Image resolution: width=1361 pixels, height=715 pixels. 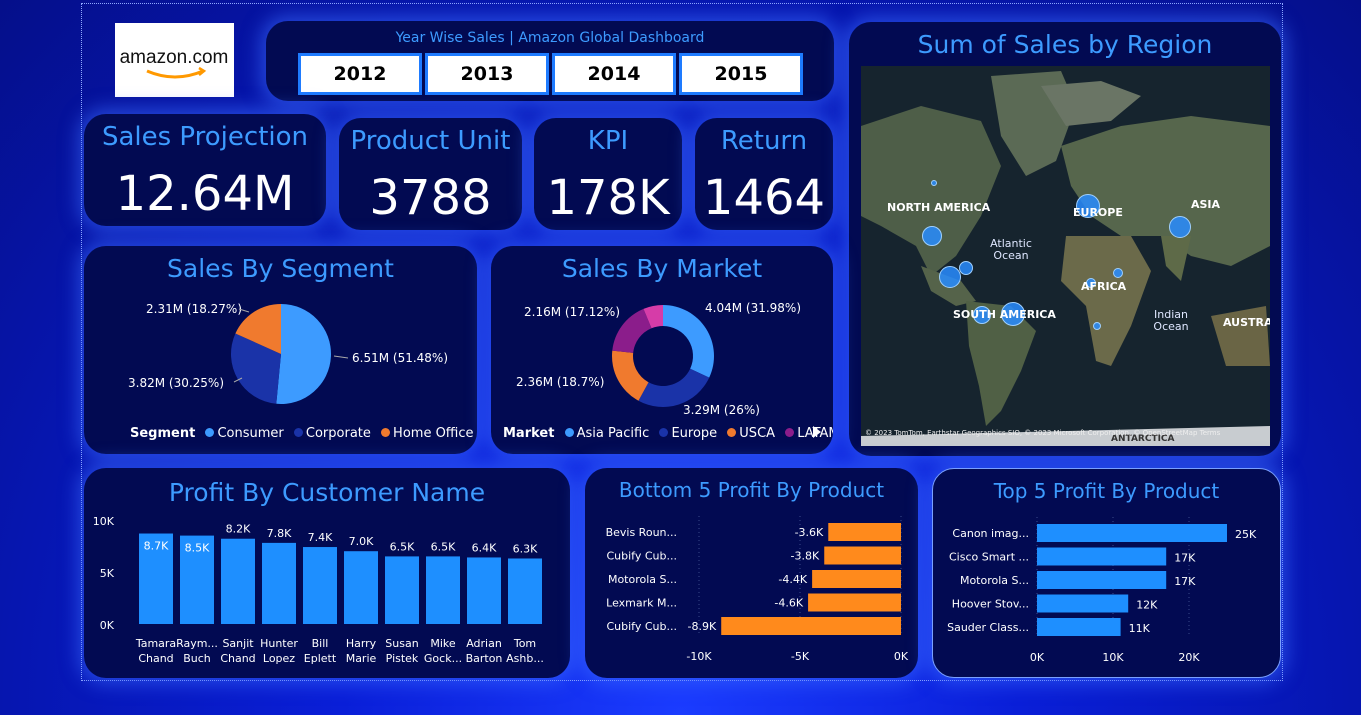 I want to click on bar-data-label: -3.6K, so click(x=809, y=532).